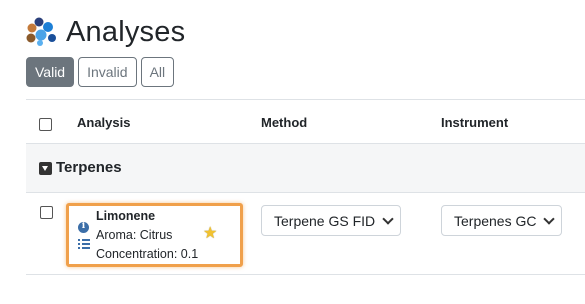  I want to click on list-icon, so click(84, 244).